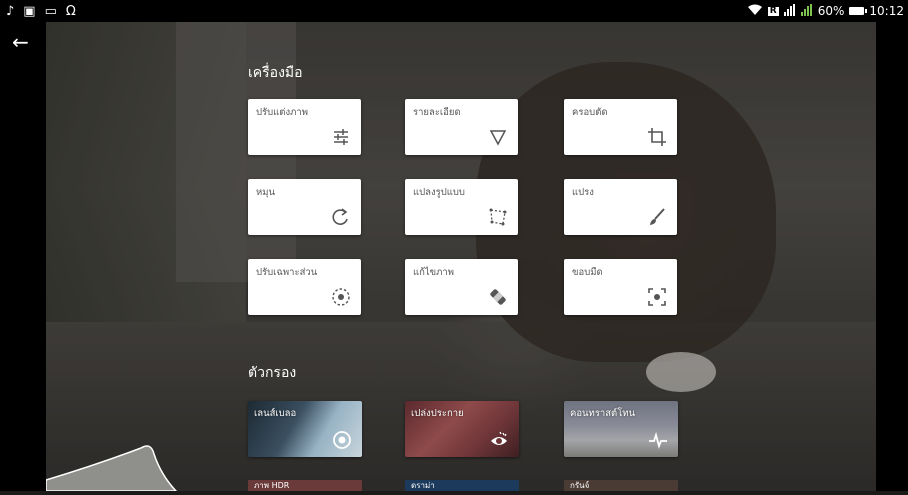 The image size is (908, 495). Describe the element at coordinates (583, 192) in the screenshot. I see `tool-label: แปรง` at that location.